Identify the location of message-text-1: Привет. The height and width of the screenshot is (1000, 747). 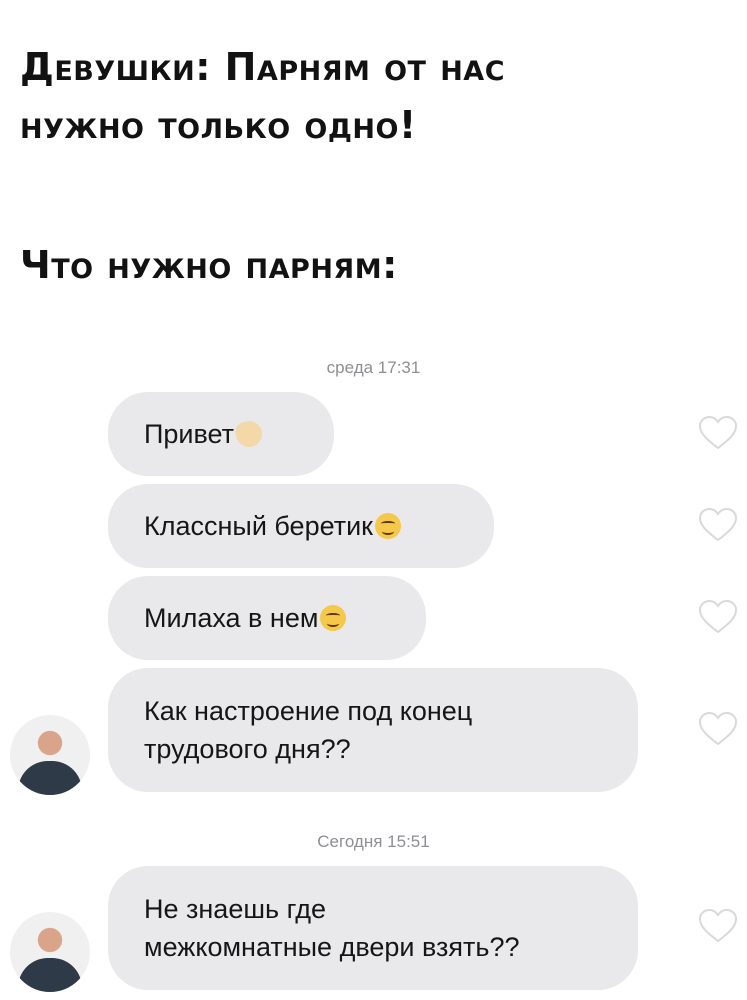
(189, 434).